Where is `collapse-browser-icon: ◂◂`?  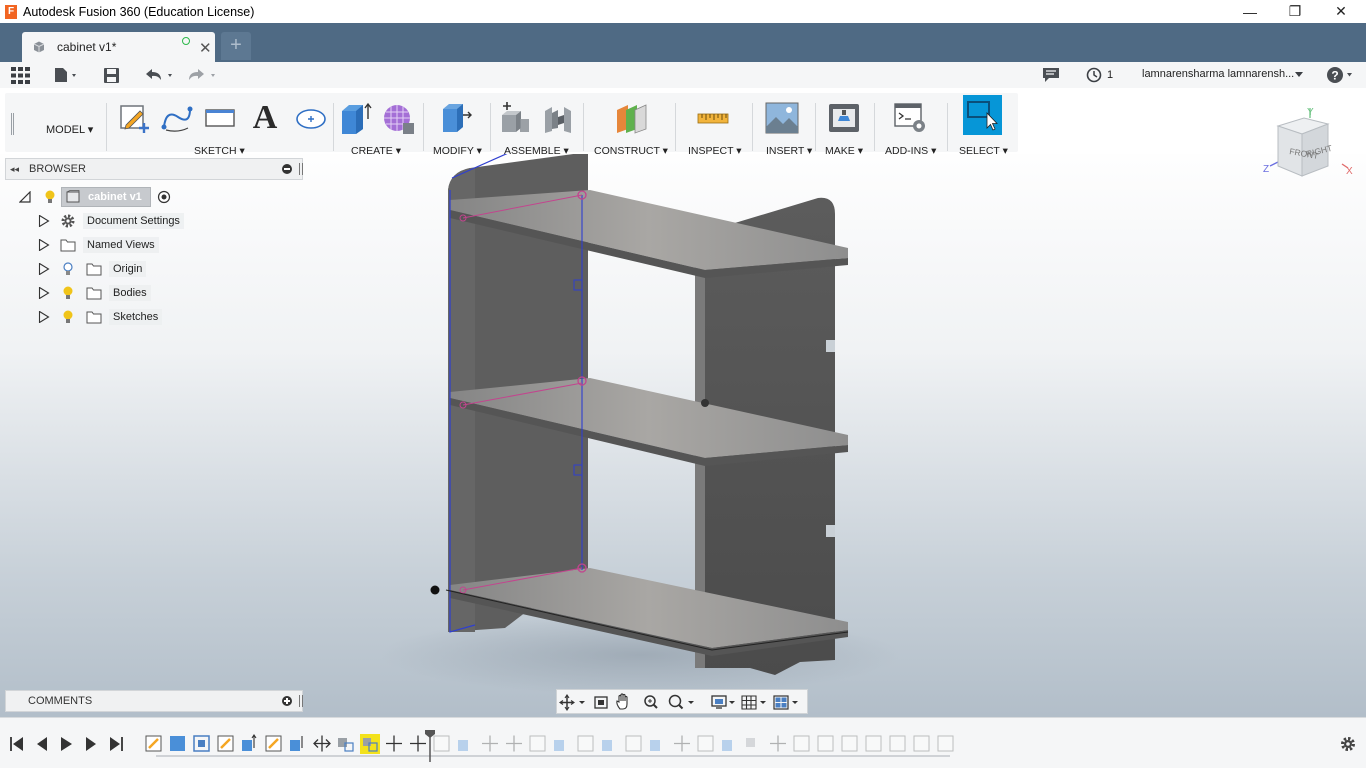
collapse-browser-icon: ◂◂ is located at coordinates (14, 169).